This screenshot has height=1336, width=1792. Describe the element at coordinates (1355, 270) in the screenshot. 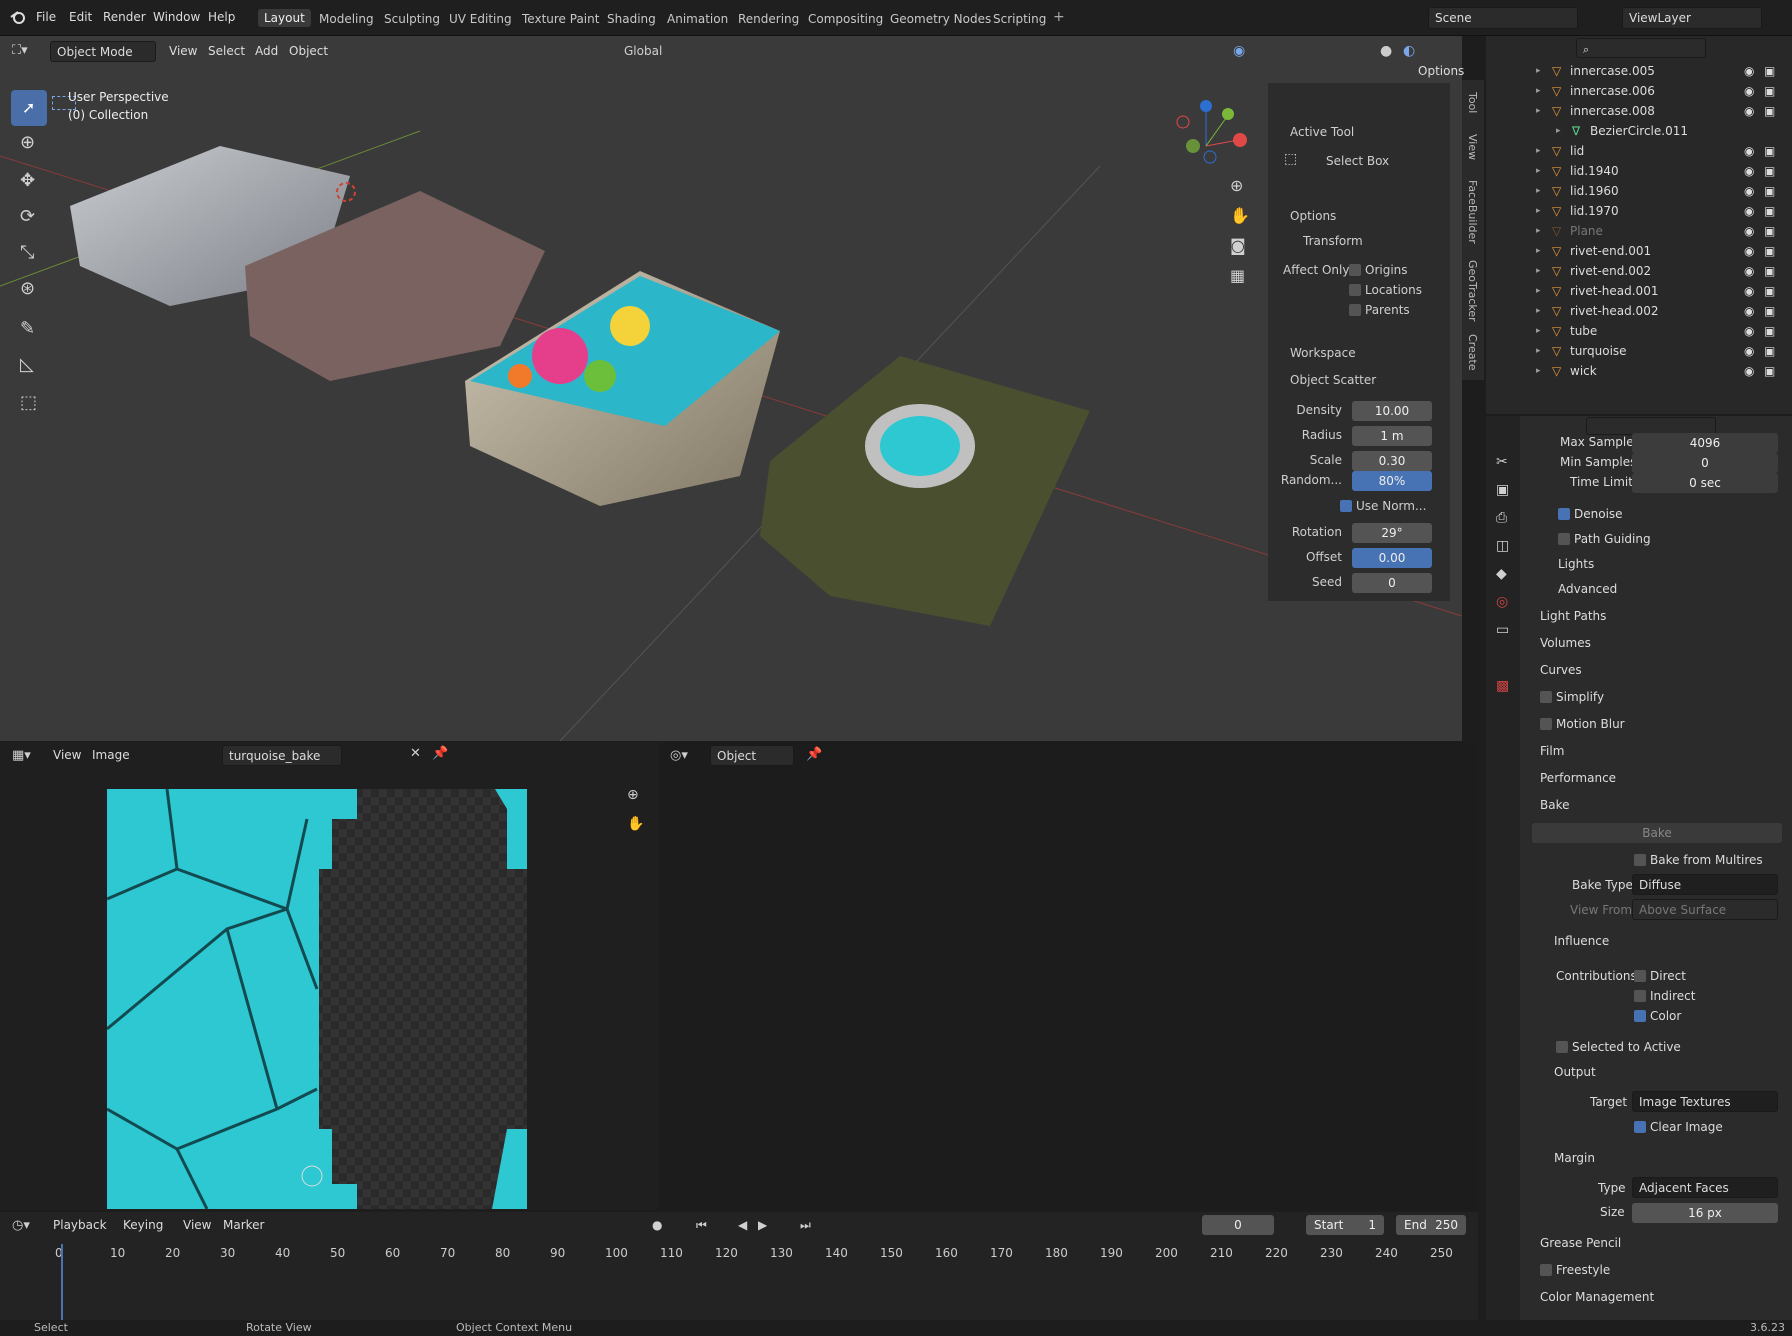

I see `origins-checkbox` at that location.